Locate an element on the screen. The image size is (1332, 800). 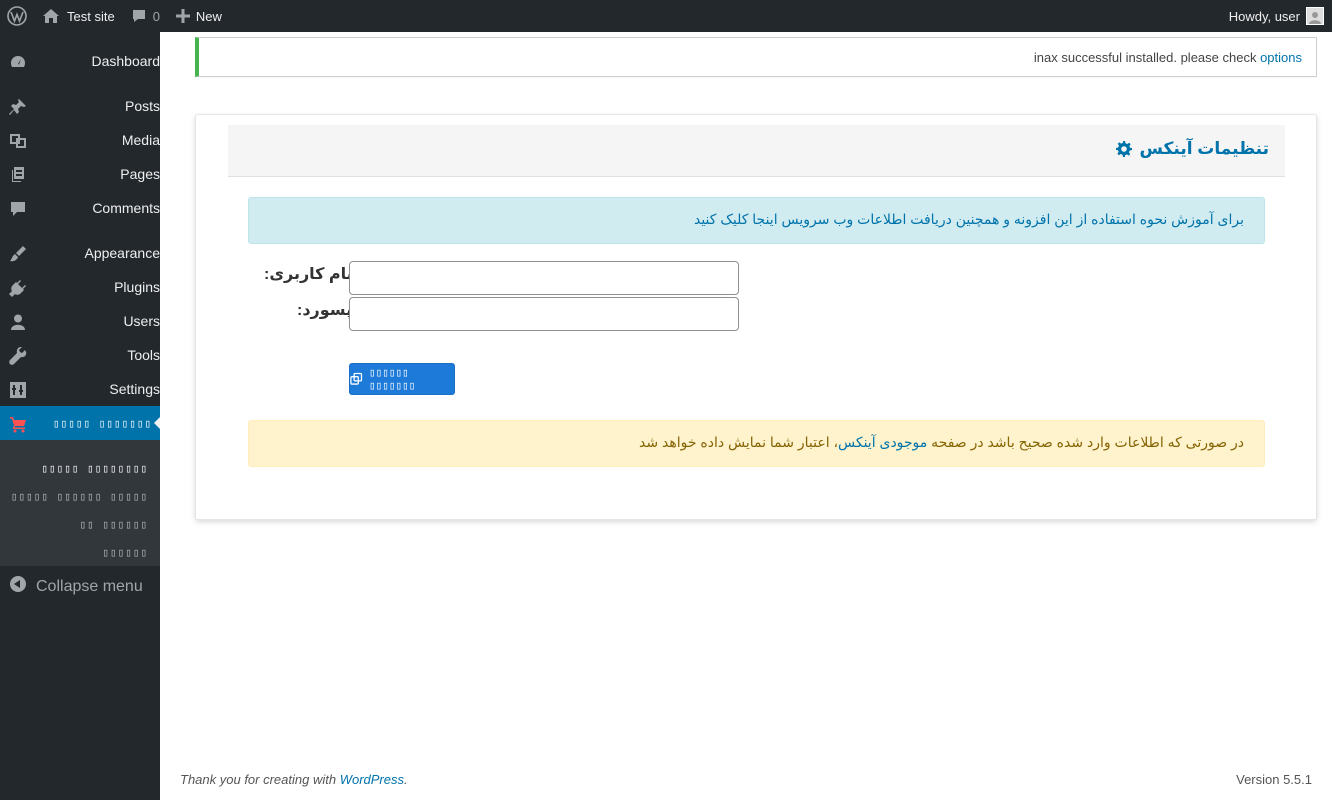
sidebar-item-users: Users is located at coordinates (80, 321).